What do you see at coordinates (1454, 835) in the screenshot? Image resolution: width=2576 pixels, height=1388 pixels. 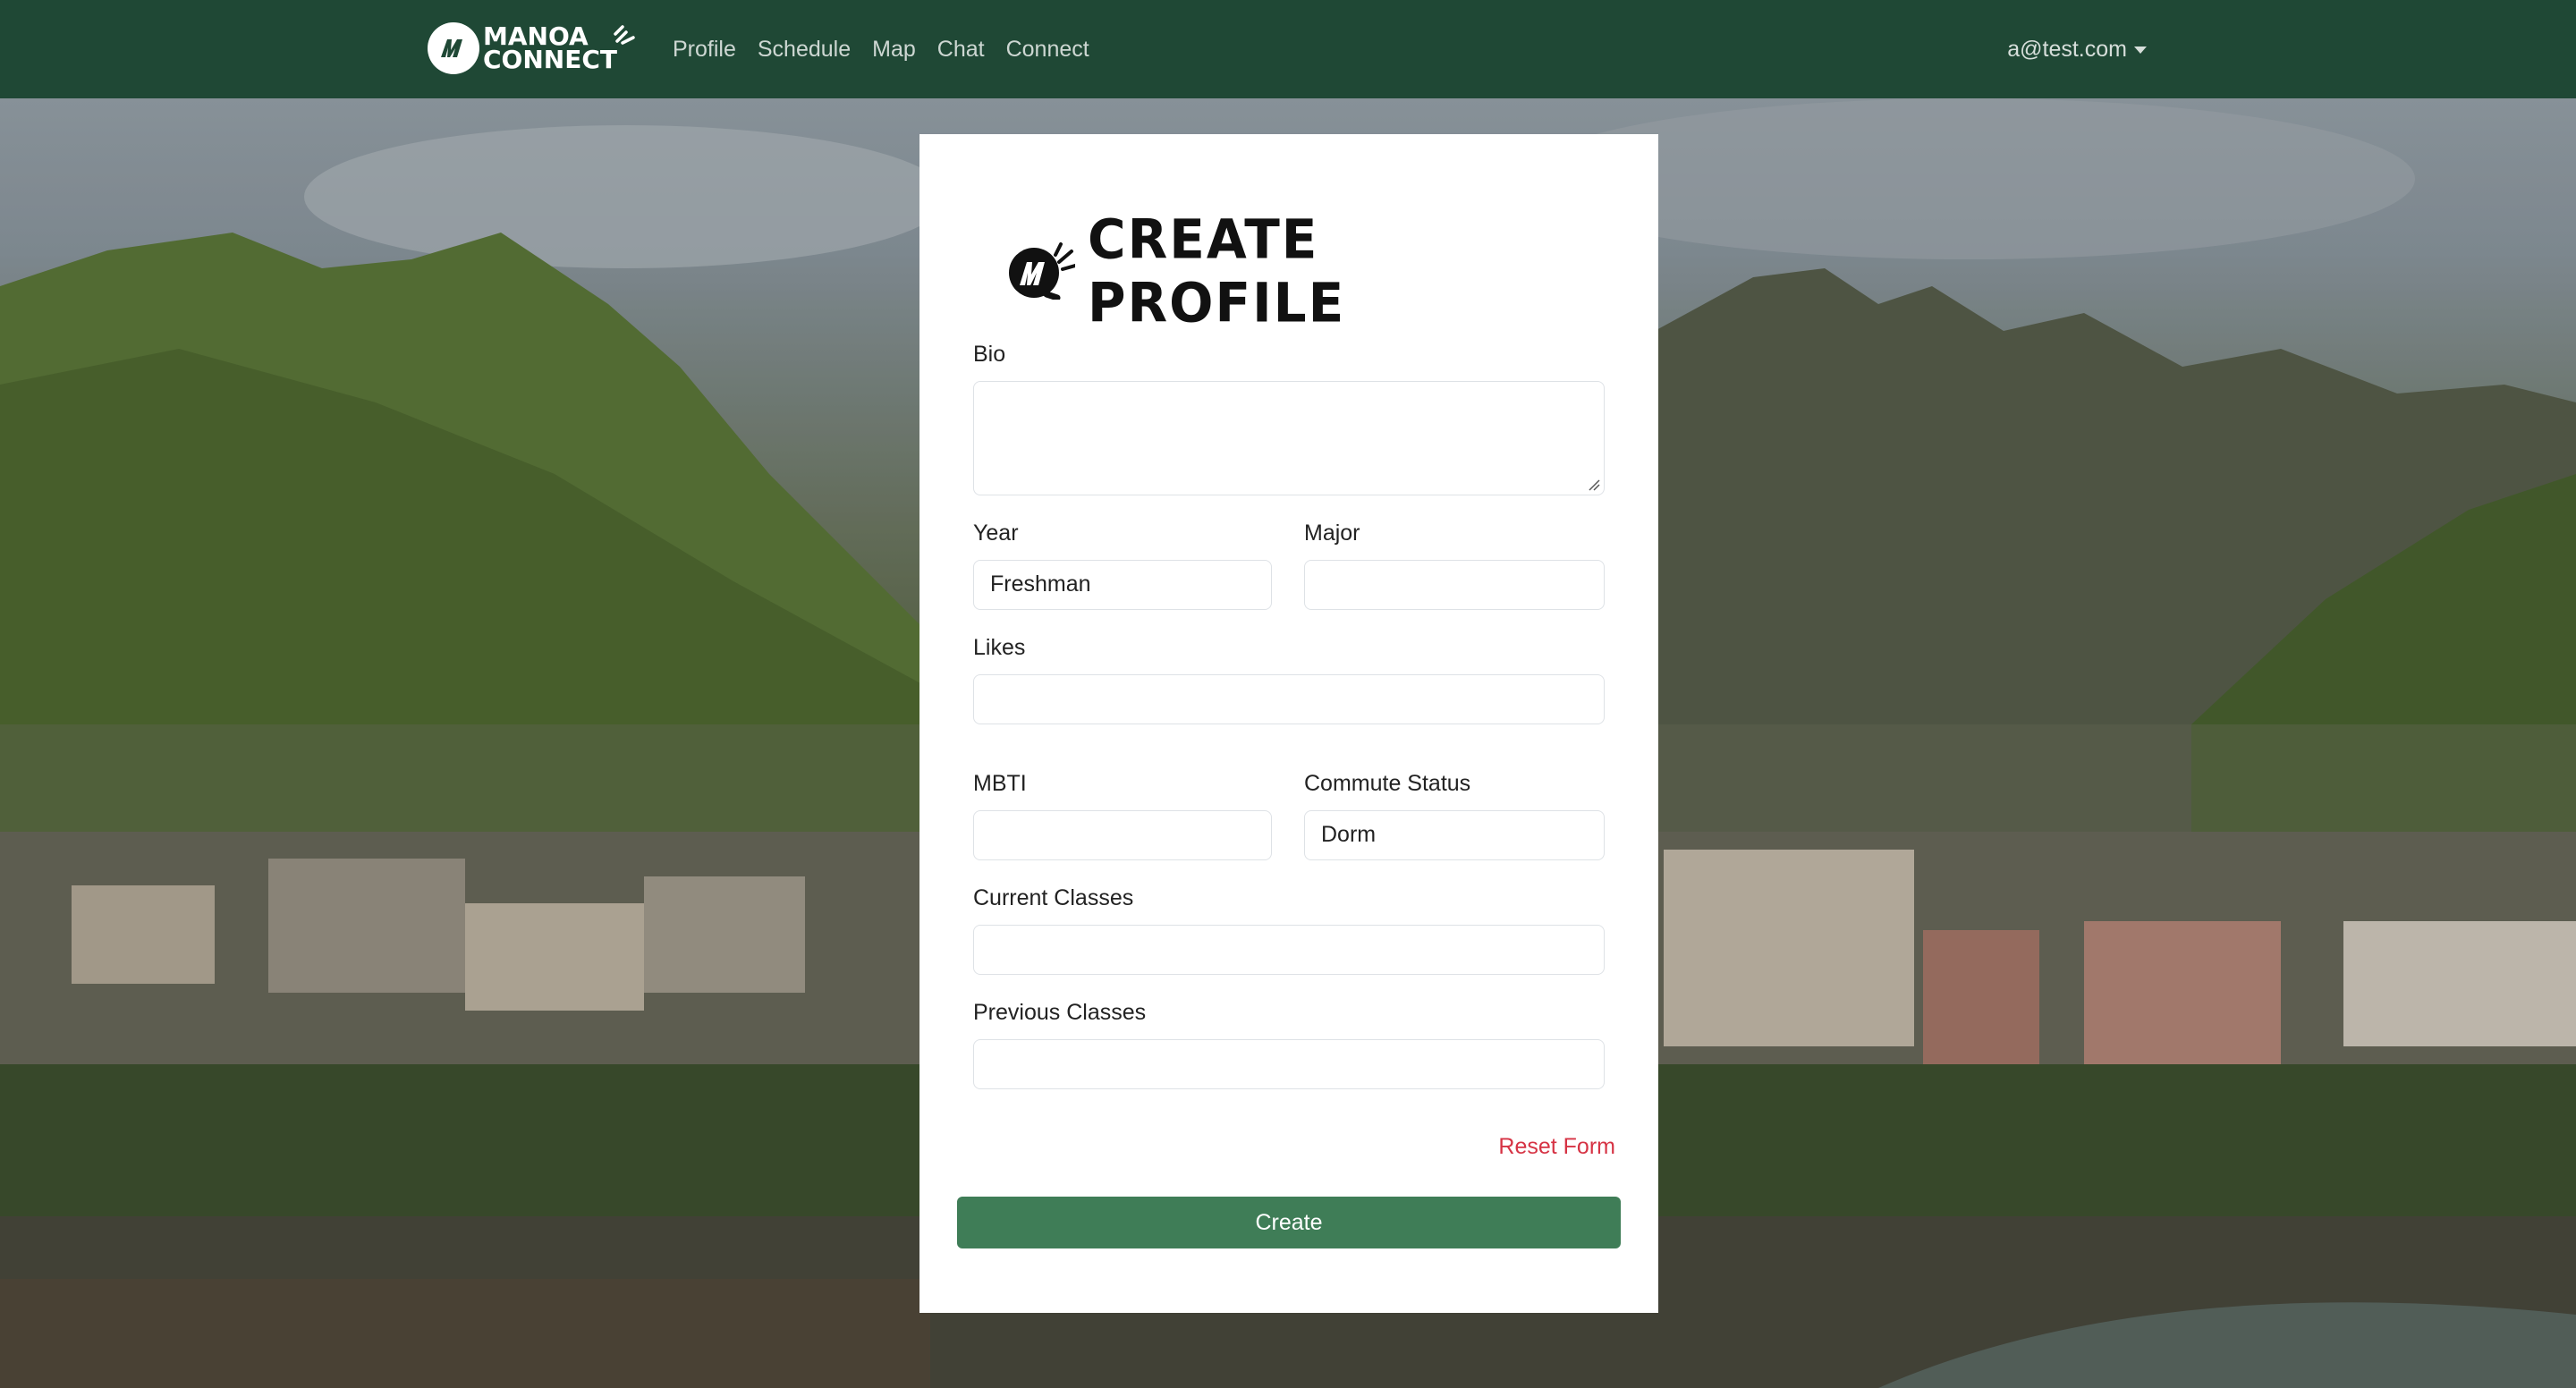 I see `commute-status-select: Dorm` at bounding box center [1454, 835].